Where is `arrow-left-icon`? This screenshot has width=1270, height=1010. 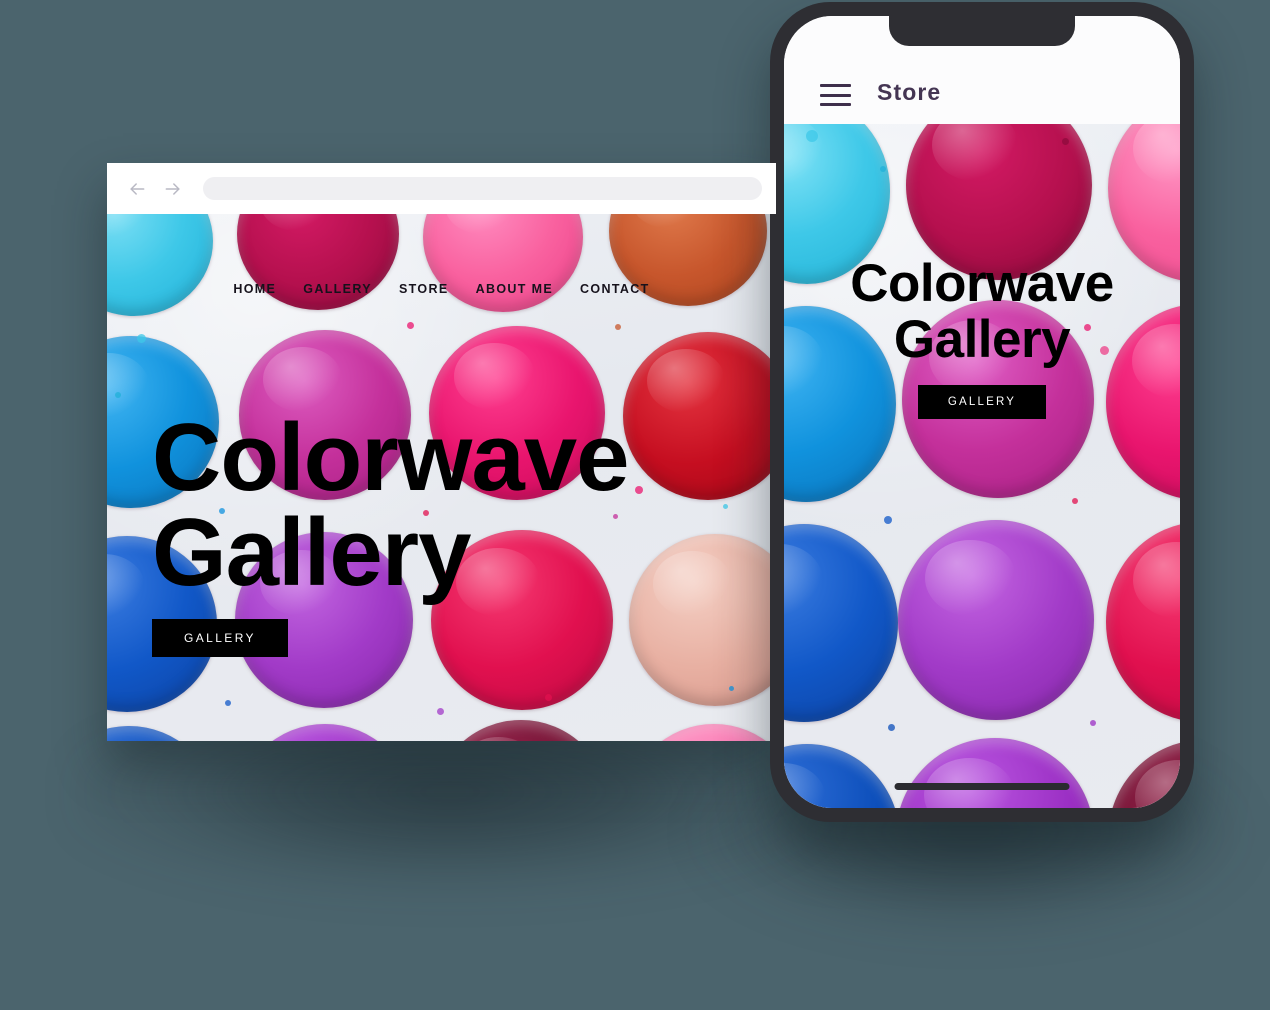
arrow-left-icon is located at coordinates (137, 189).